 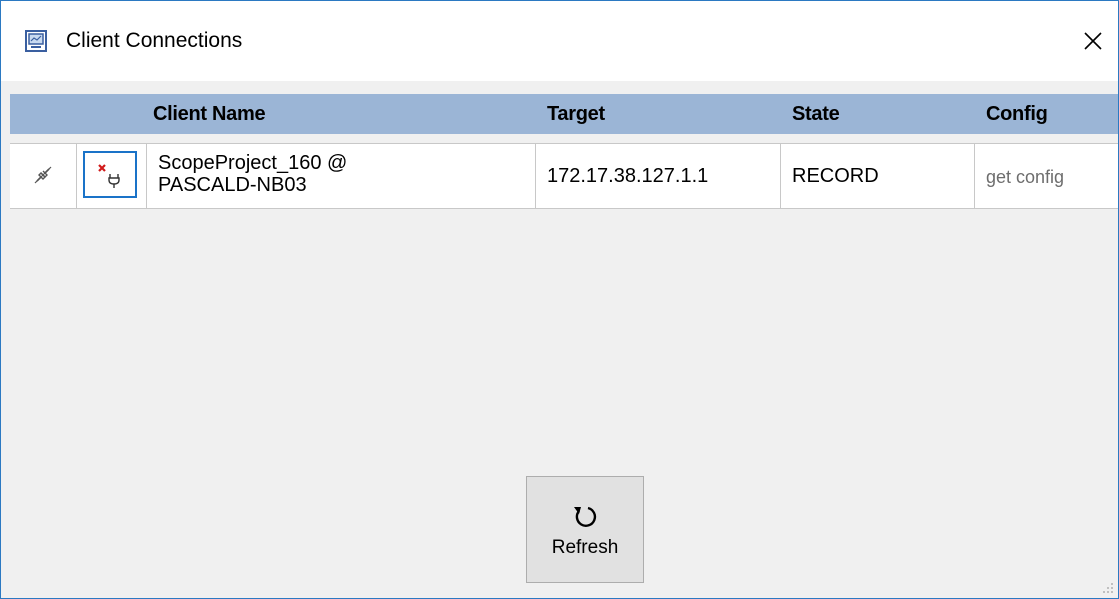 I want to click on column-header-target: Target, so click(x=576, y=114).